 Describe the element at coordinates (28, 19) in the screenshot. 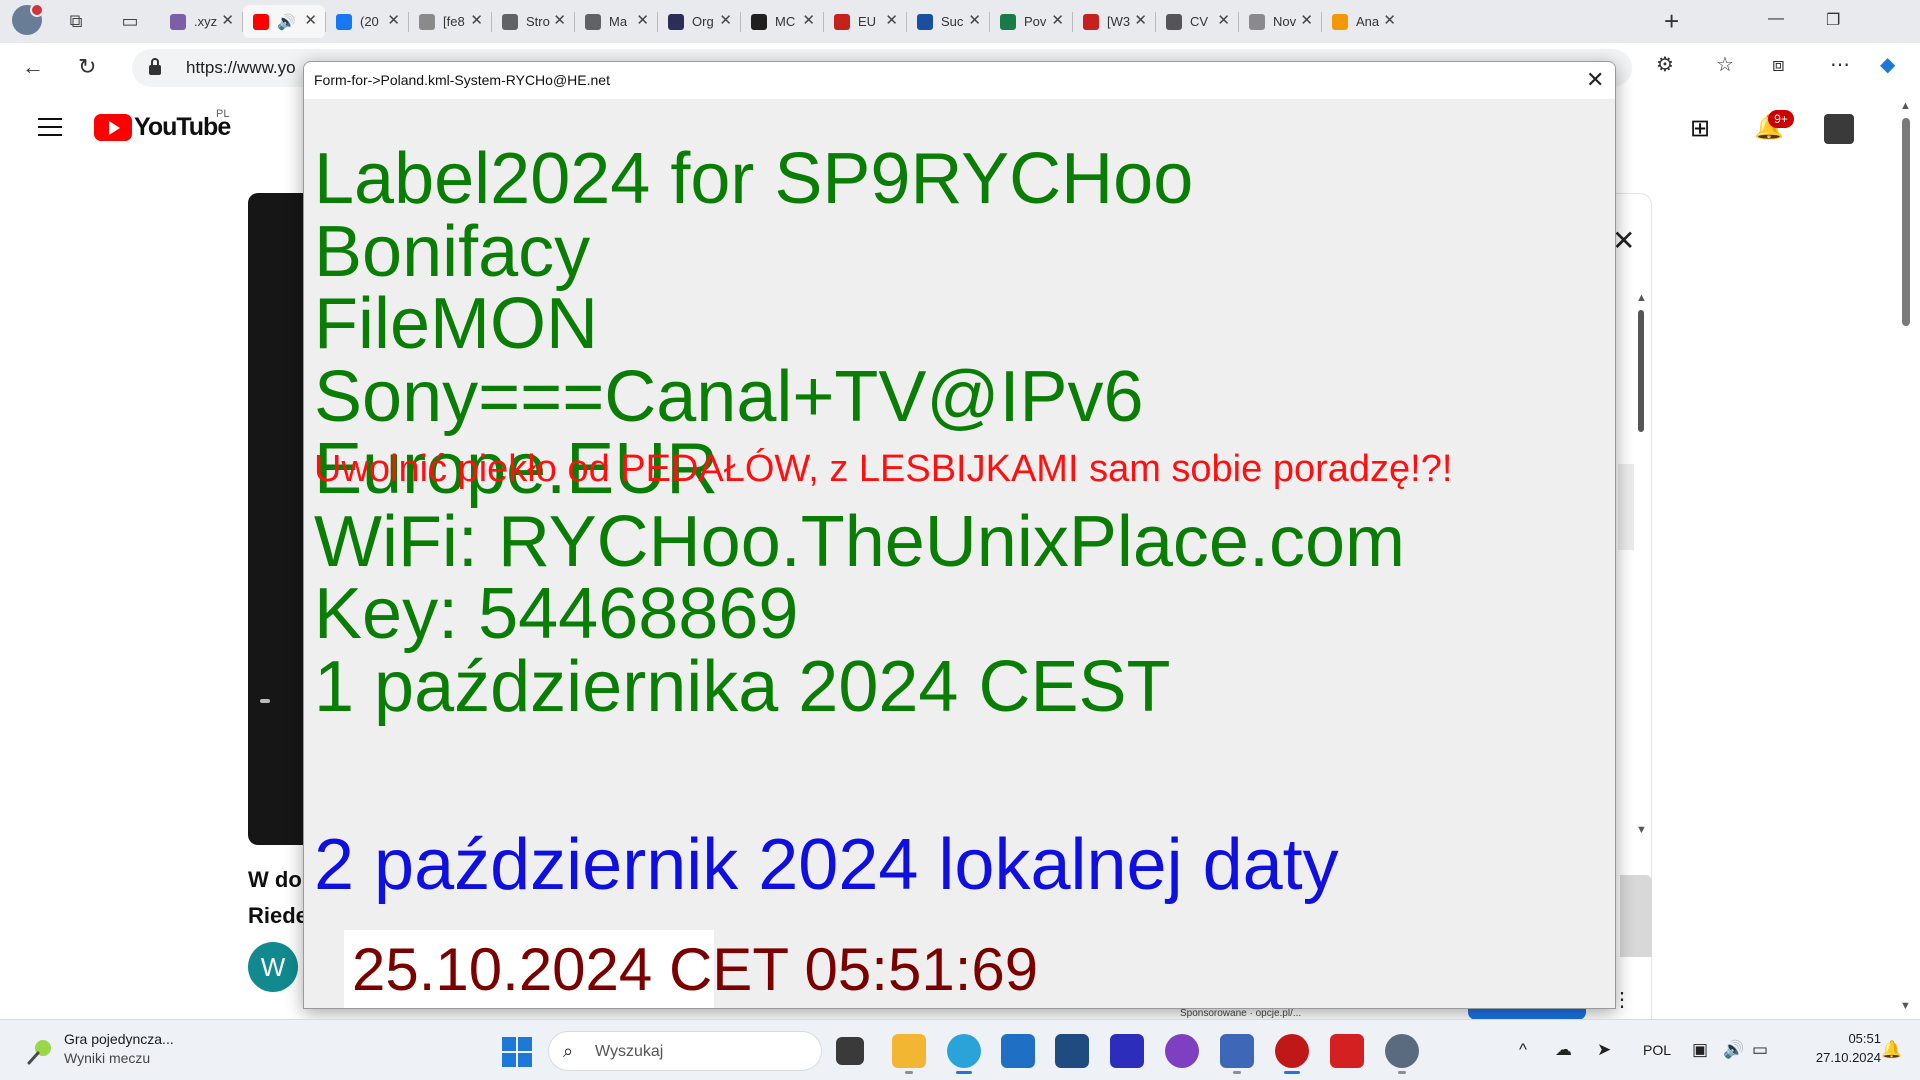

I see `profile-avatar` at that location.